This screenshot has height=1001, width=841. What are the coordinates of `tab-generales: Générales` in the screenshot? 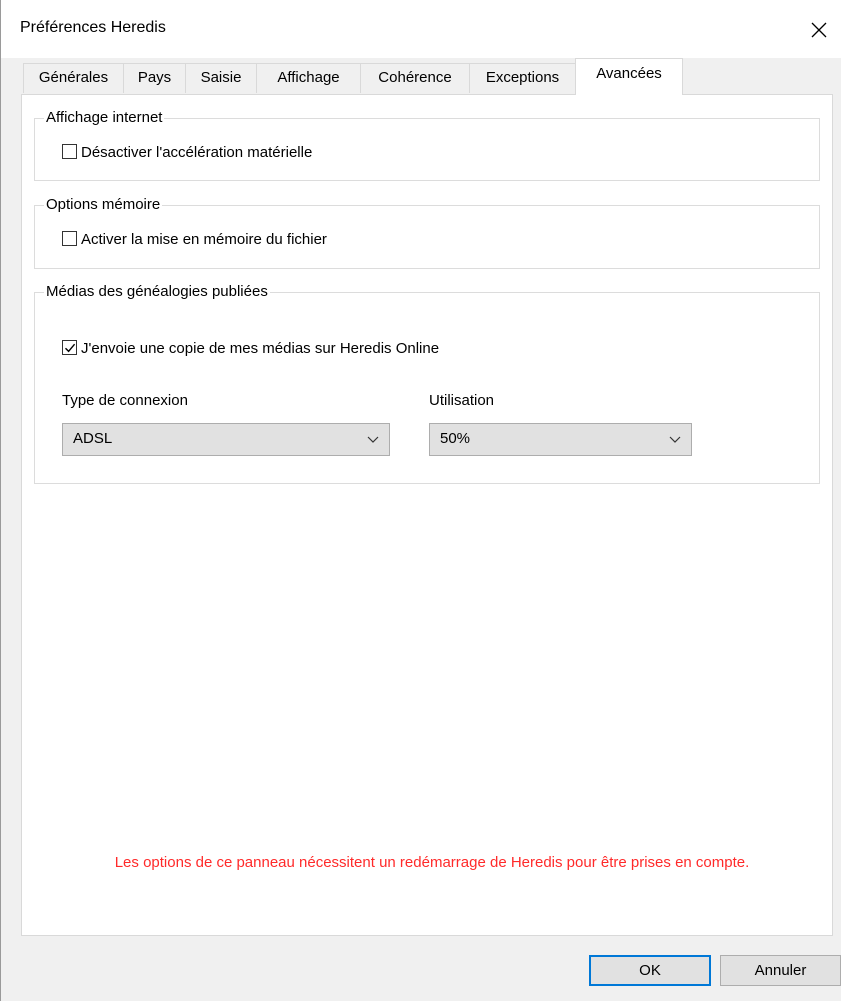 It's located at (73, 78).